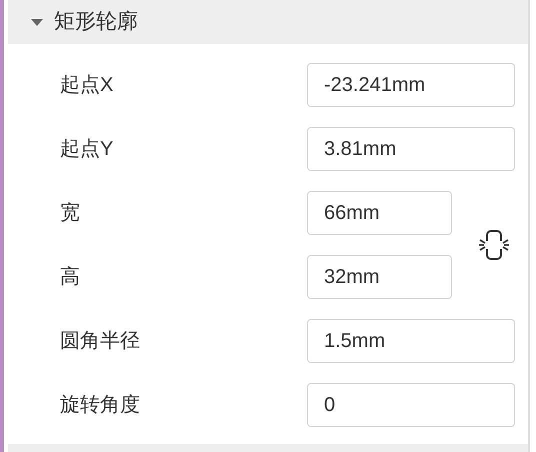  What do you see at coordinates (379, 277) in the screenshot?
I see `input-field: 32mm` at bounding box center [379, 277].